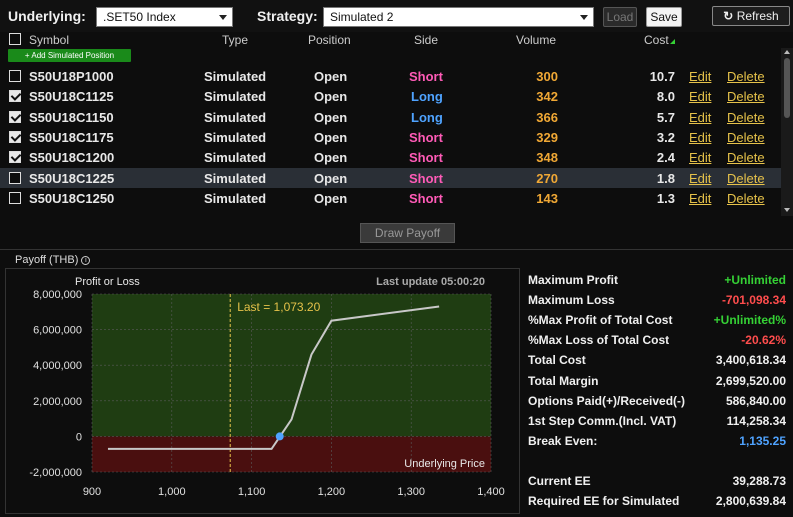 The width and height of the screenshot is (793, 517). I want to click on load-button: Load, so click(620, 17).